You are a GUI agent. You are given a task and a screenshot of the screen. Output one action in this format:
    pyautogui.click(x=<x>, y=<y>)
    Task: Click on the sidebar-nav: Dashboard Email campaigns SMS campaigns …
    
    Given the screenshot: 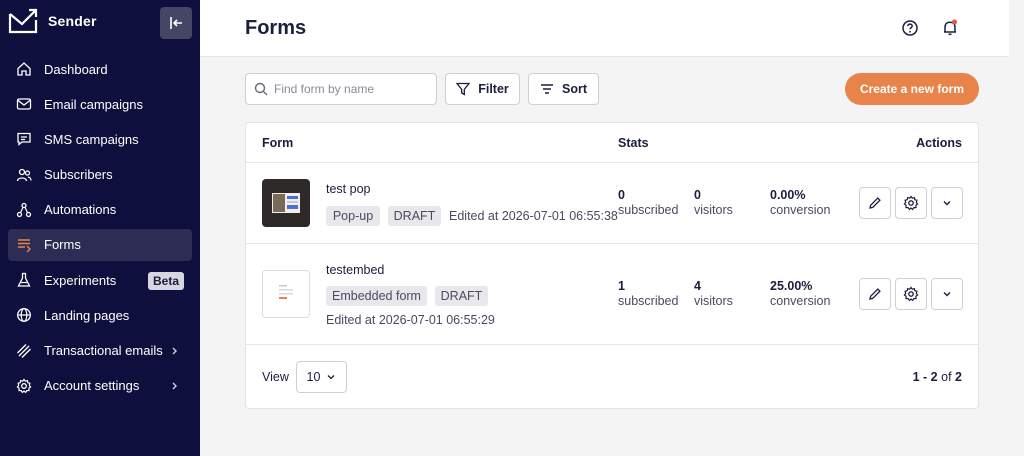 What is the action you would take?
    pyautogui.click(x=100, y=229)
    